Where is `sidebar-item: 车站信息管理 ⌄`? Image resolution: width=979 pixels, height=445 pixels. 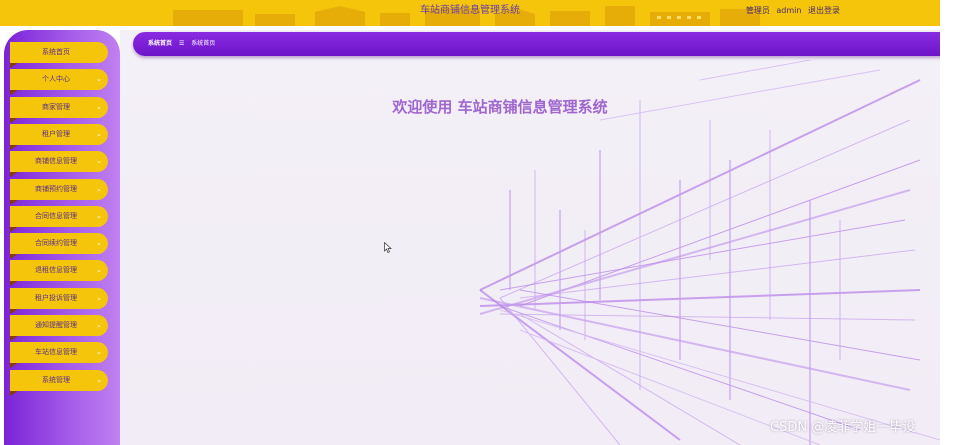
sidebar-item: 车站信息管理 ⌄ is located at coordinates (59, 355).